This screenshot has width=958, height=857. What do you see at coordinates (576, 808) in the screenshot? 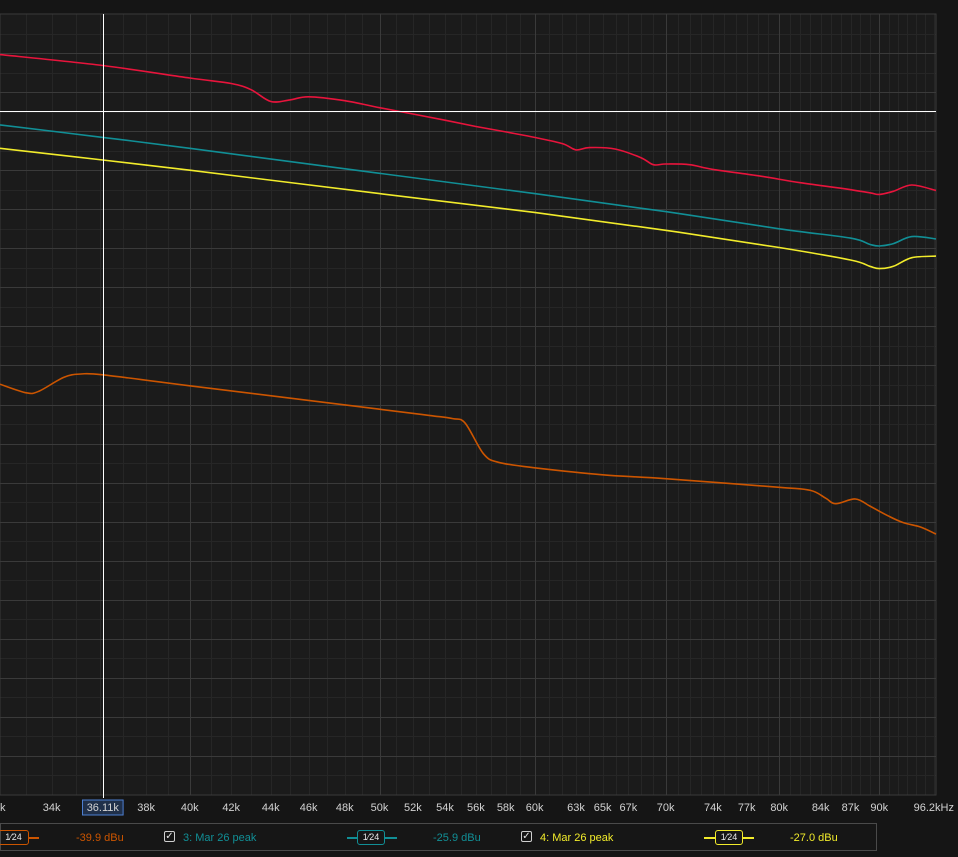
I see `x-tick-label: 63k` at bounding box center [576, 808].